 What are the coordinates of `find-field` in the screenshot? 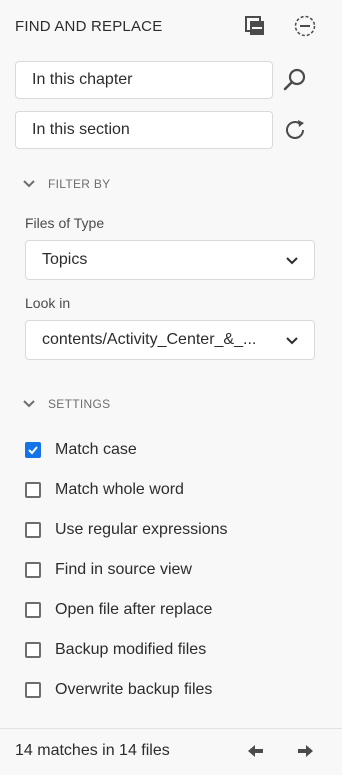 It's located at (144, 80).